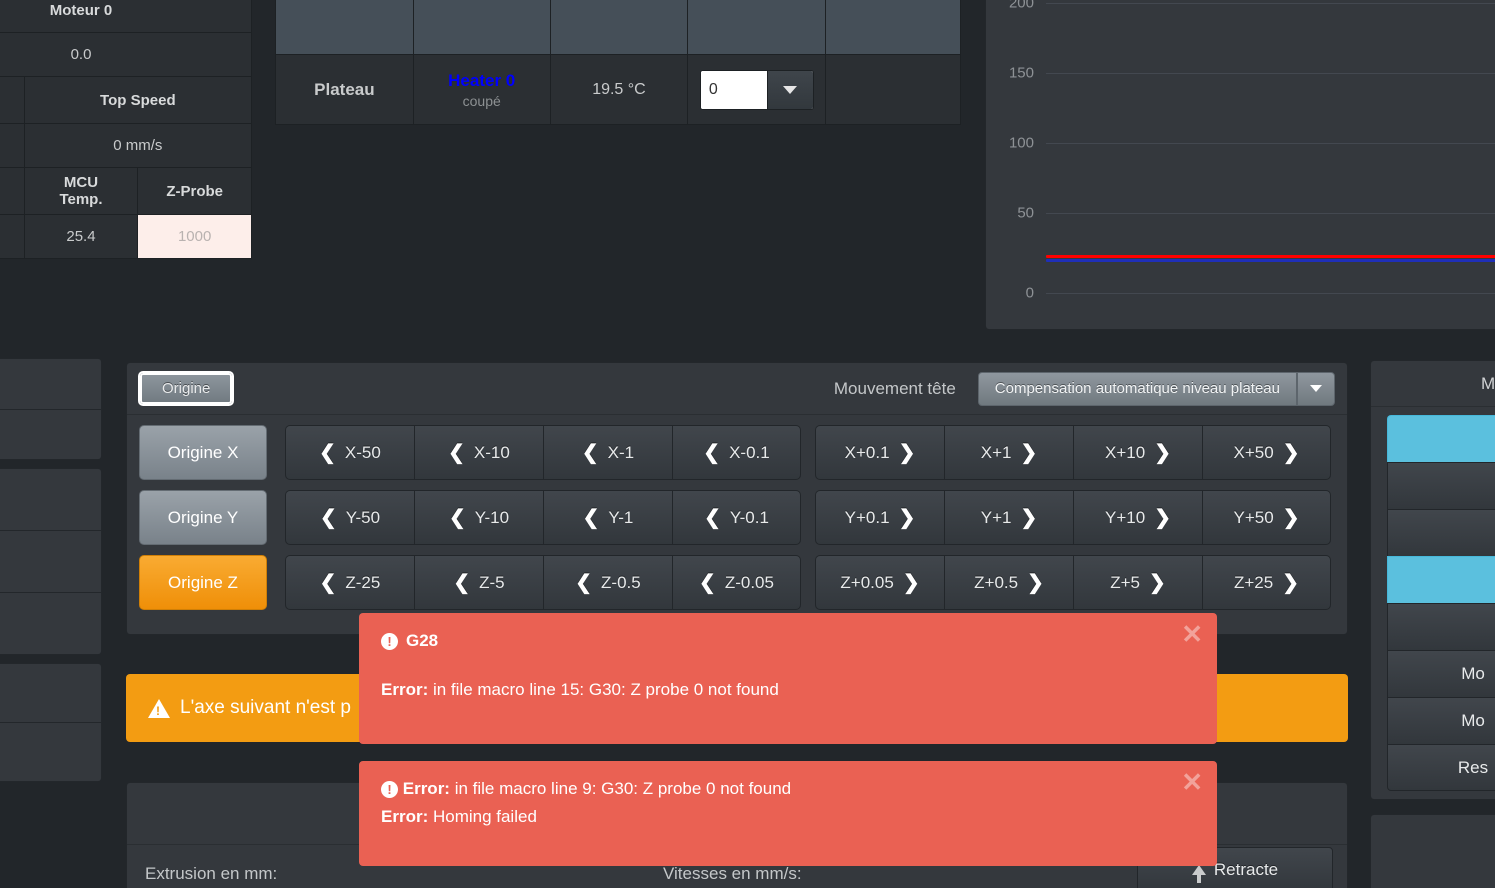  I want to click on heater-state: coupé, so click(481, 100).